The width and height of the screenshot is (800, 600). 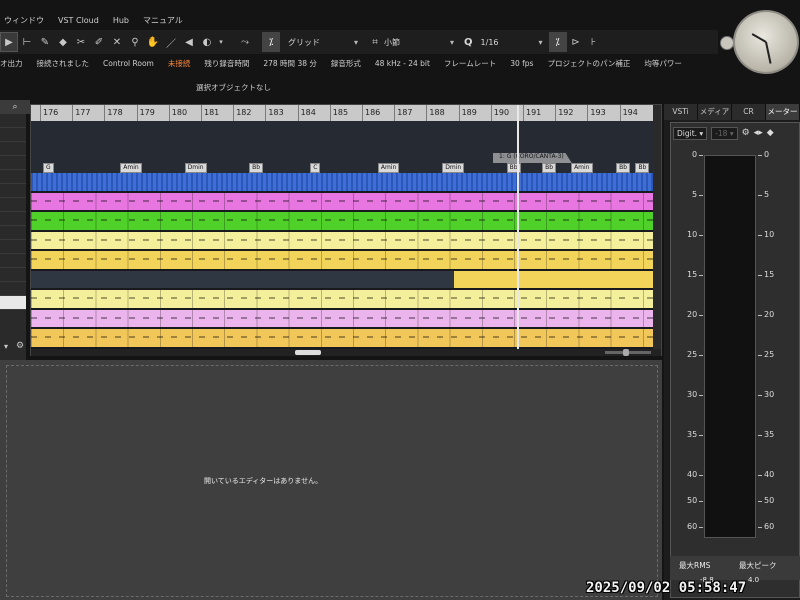 I want to click on status-item-8: フレームレート, so click(x=470, y=63).